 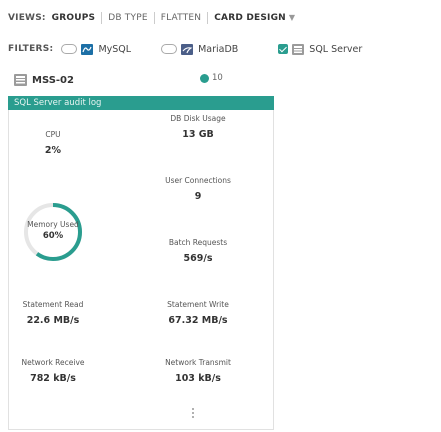 What do you see at coordinates (217, 78) in the screenshot?
I see `count-value: 10` at bounding box center [217, 78].